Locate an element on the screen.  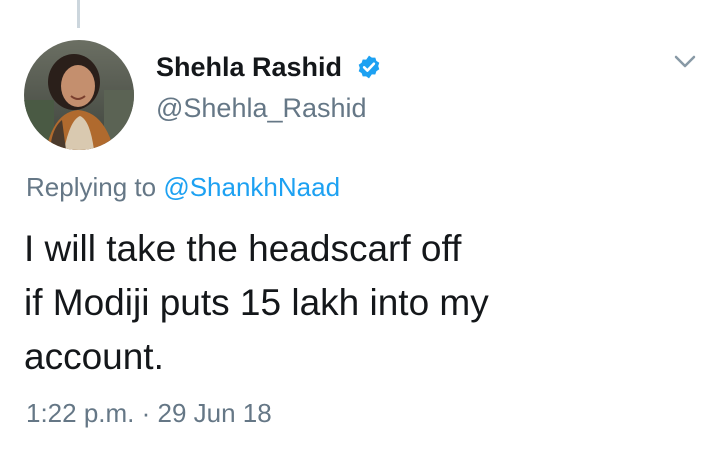
tweet-text-line: I will take the headscarf off is located at coordinates (243, 248).